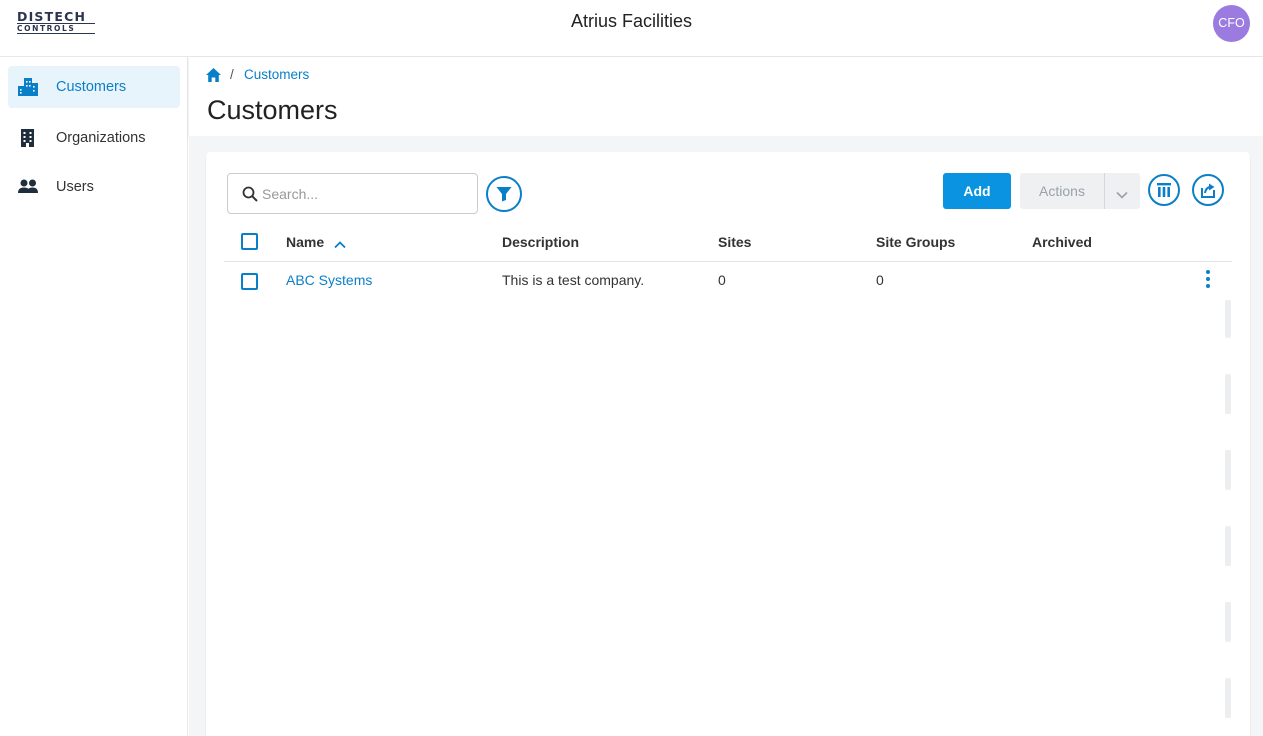  I want to click on row-checkbox, so click(249, 281).